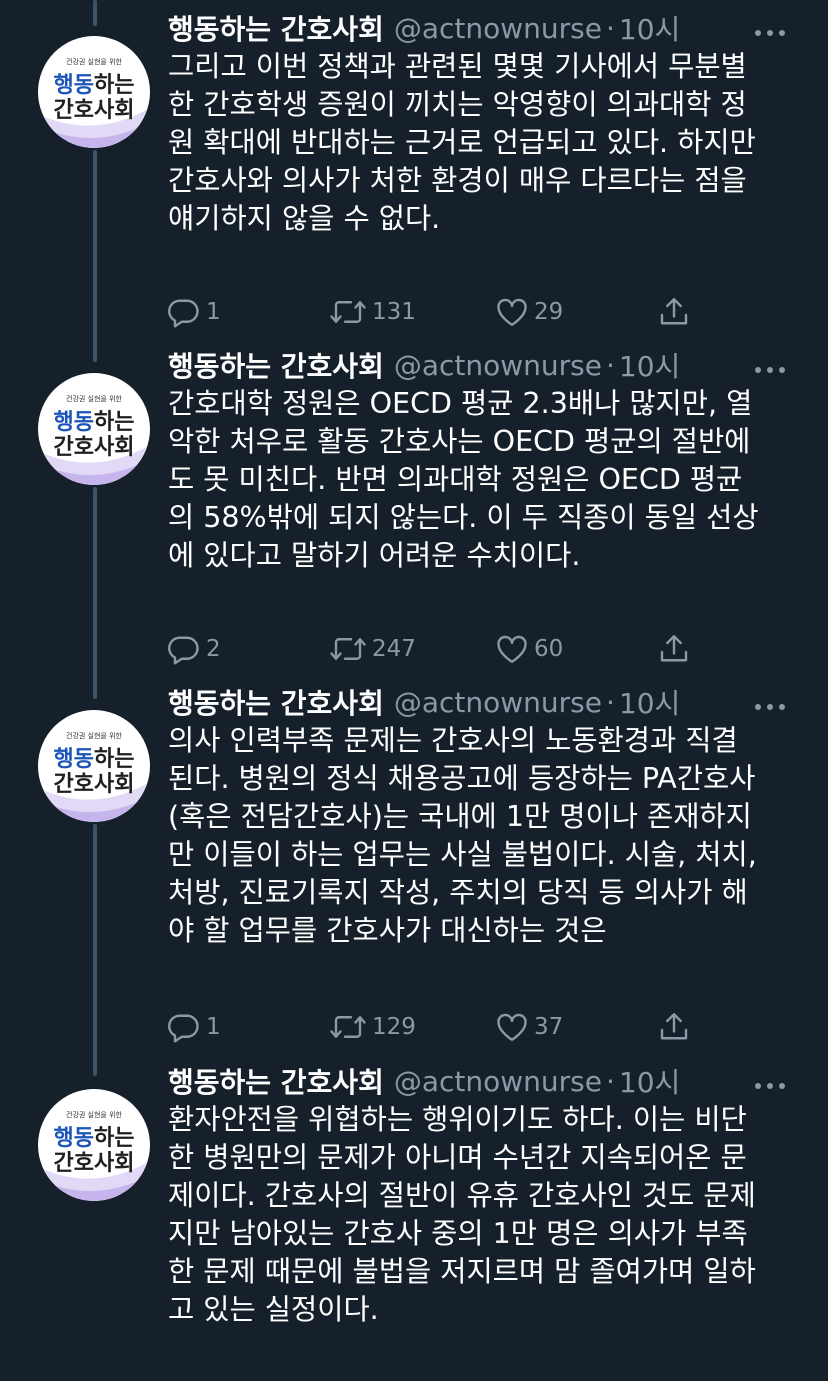 Image resolution: width=828 pixels, height=1381 pixels. What do you see at coordinates (549, 649) in the screenshot?
I see `like-count: 60` at bounding box center [549, 649].